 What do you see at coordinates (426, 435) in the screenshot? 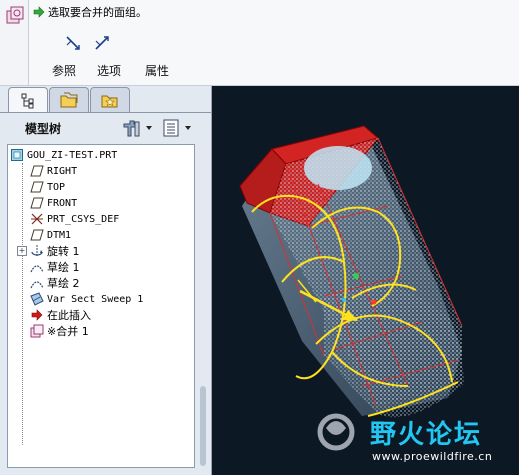
I see `watermark-text: 野火论坛` at bounding box center [426, 435].